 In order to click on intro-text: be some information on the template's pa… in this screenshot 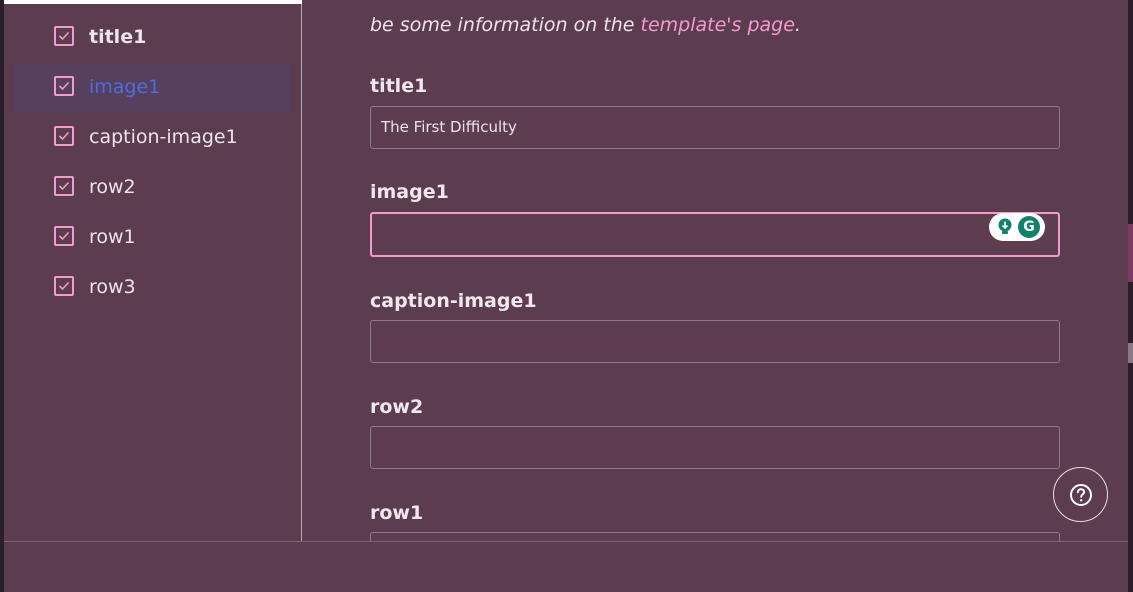, I will do `click(585, 25)`.